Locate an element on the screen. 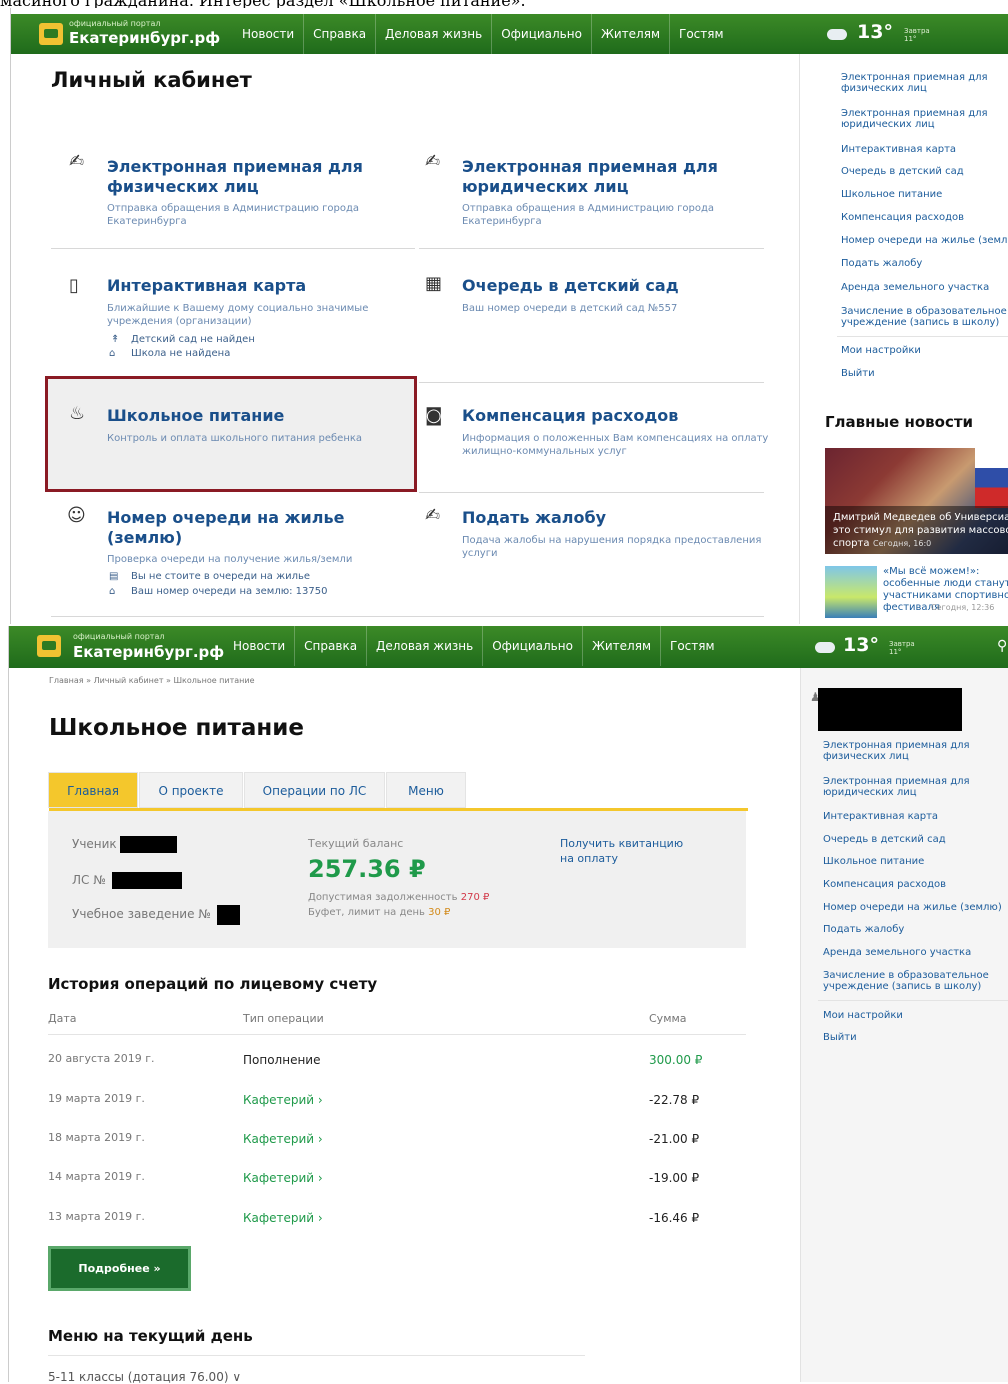  breadcrumb-home: Главная is located at coordinates (66, 680).